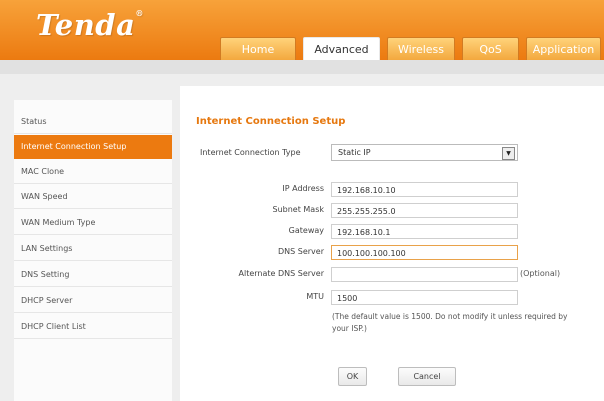 This screenshot has height=401, width=604. I want to click on header-divider, so click(302, 67).